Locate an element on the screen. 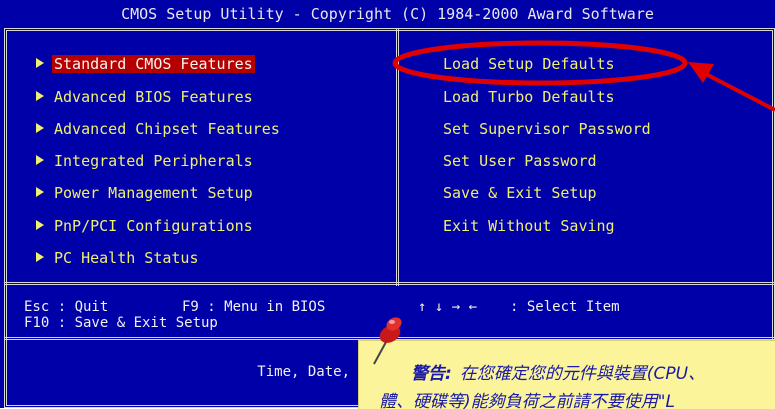 The width and height of the screenshot is (775, 409). help-esc-quit: Esc : Quit is located at coordinates (66, 307).